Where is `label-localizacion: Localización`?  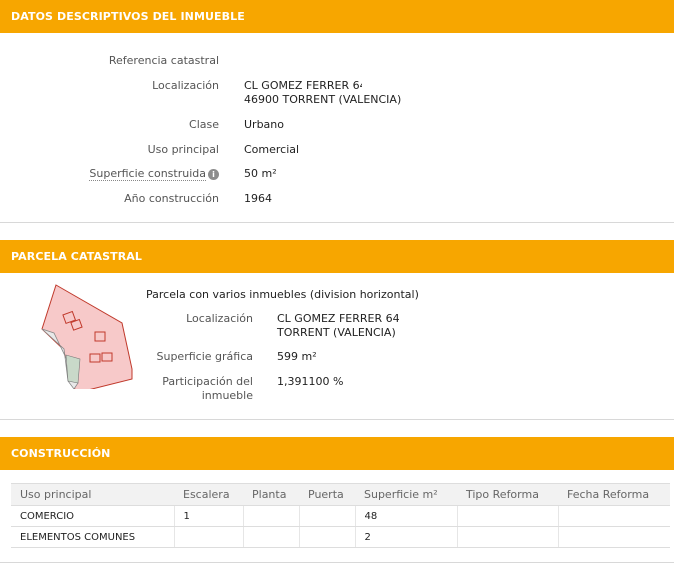 label-localizacion: Localización is located at coordinates (185, 85).